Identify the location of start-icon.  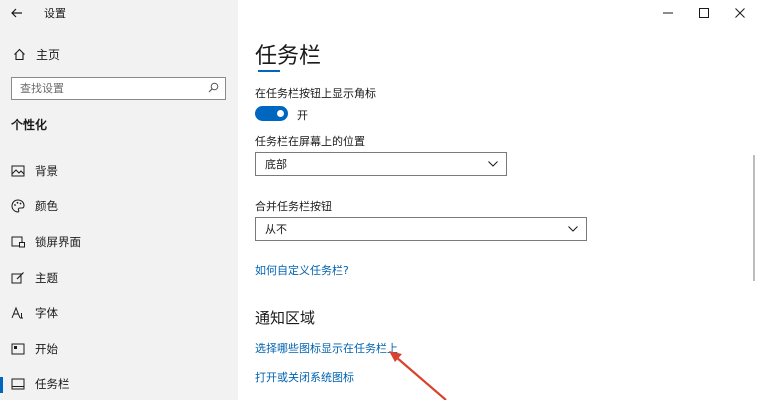
(18, 349).